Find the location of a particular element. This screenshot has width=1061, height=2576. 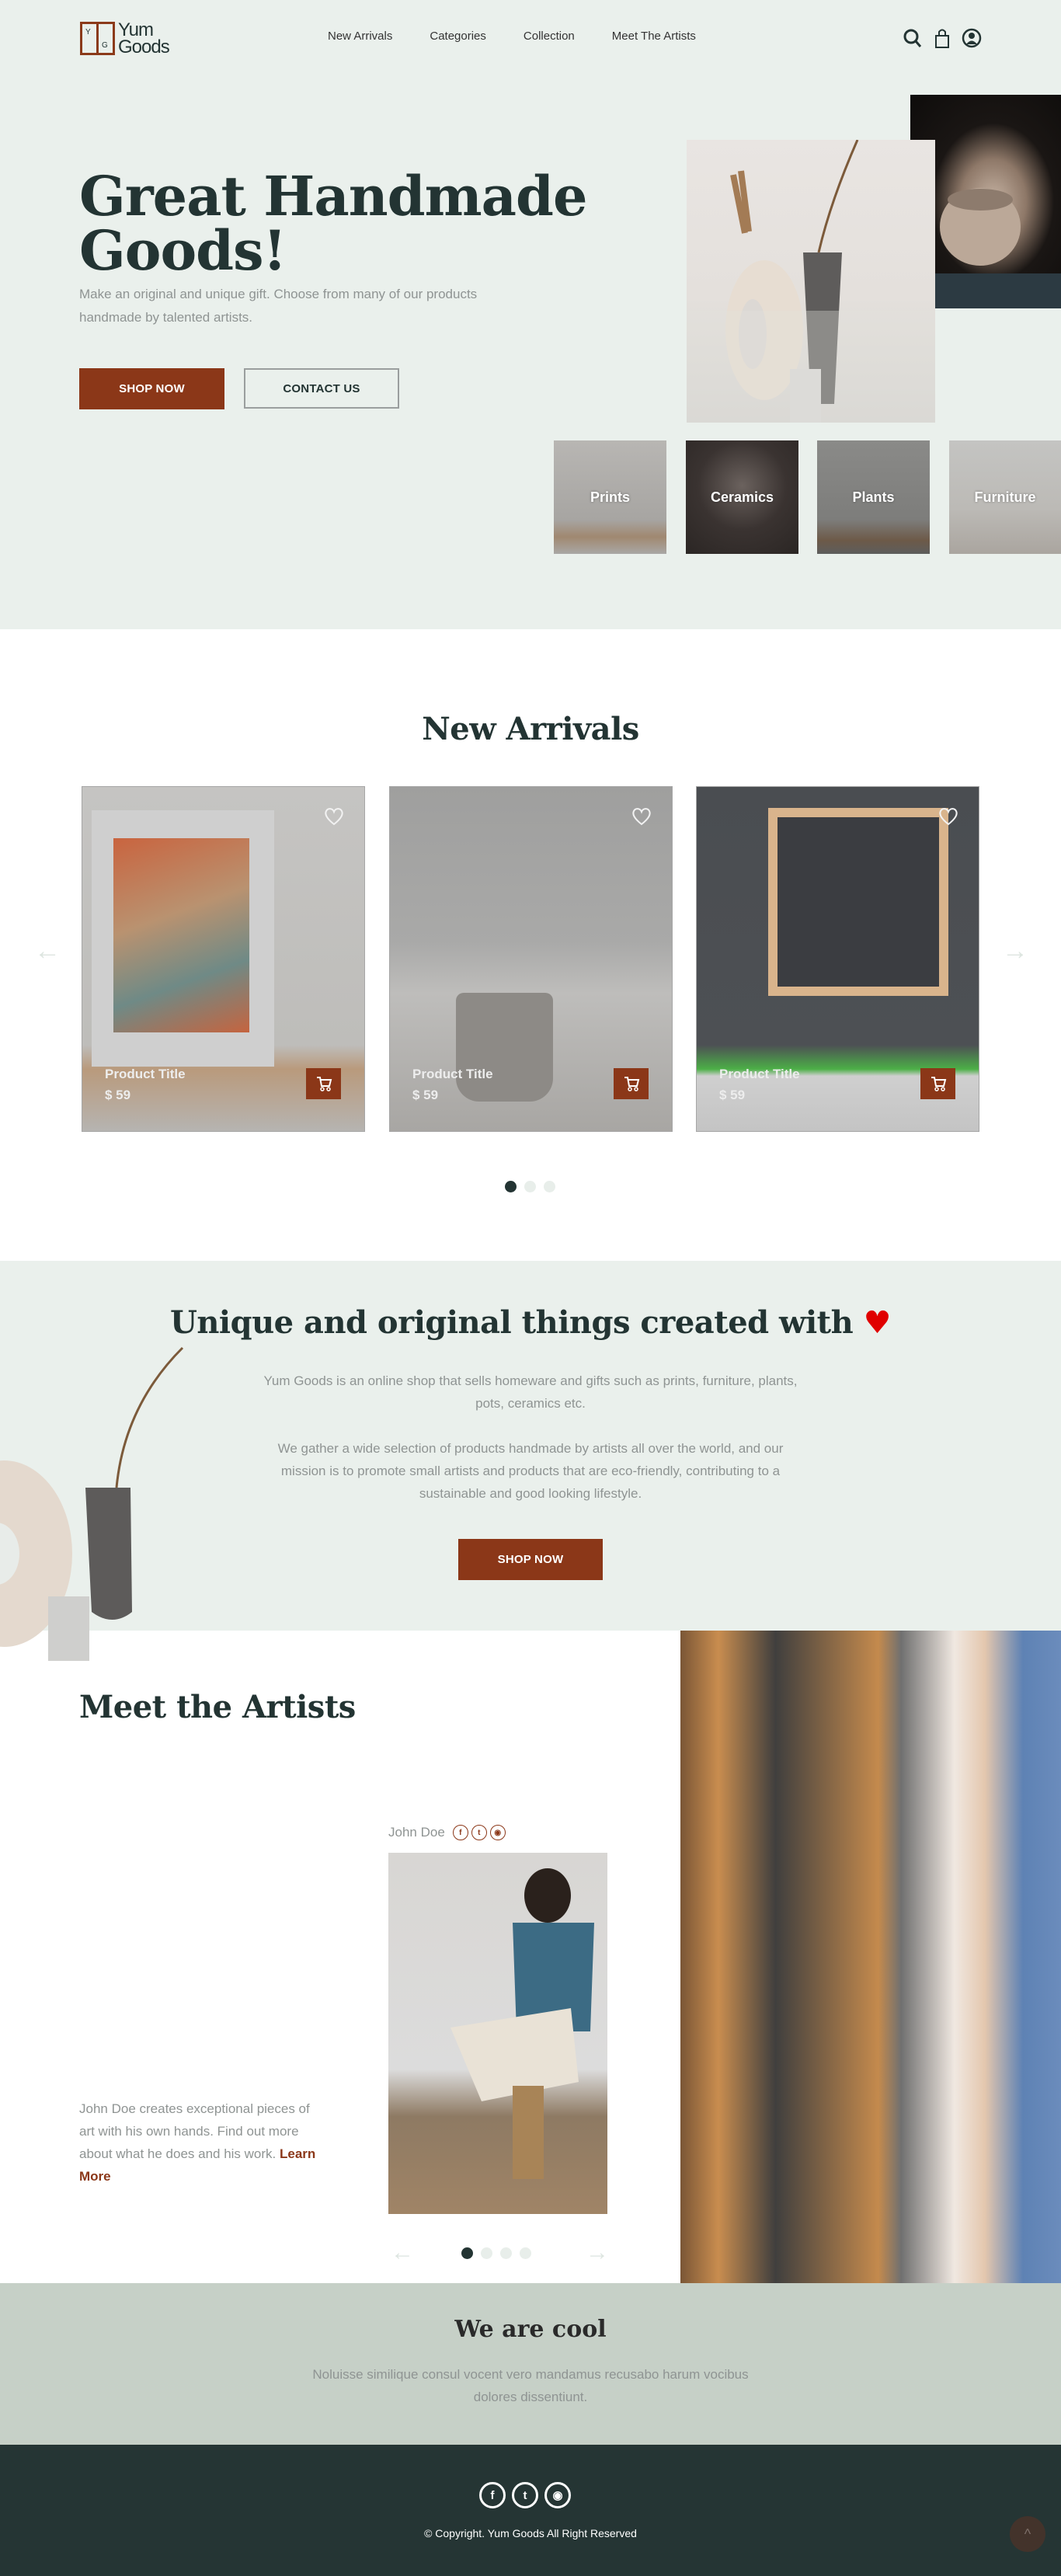

user-account-icon is located at coordinates (972, 38).